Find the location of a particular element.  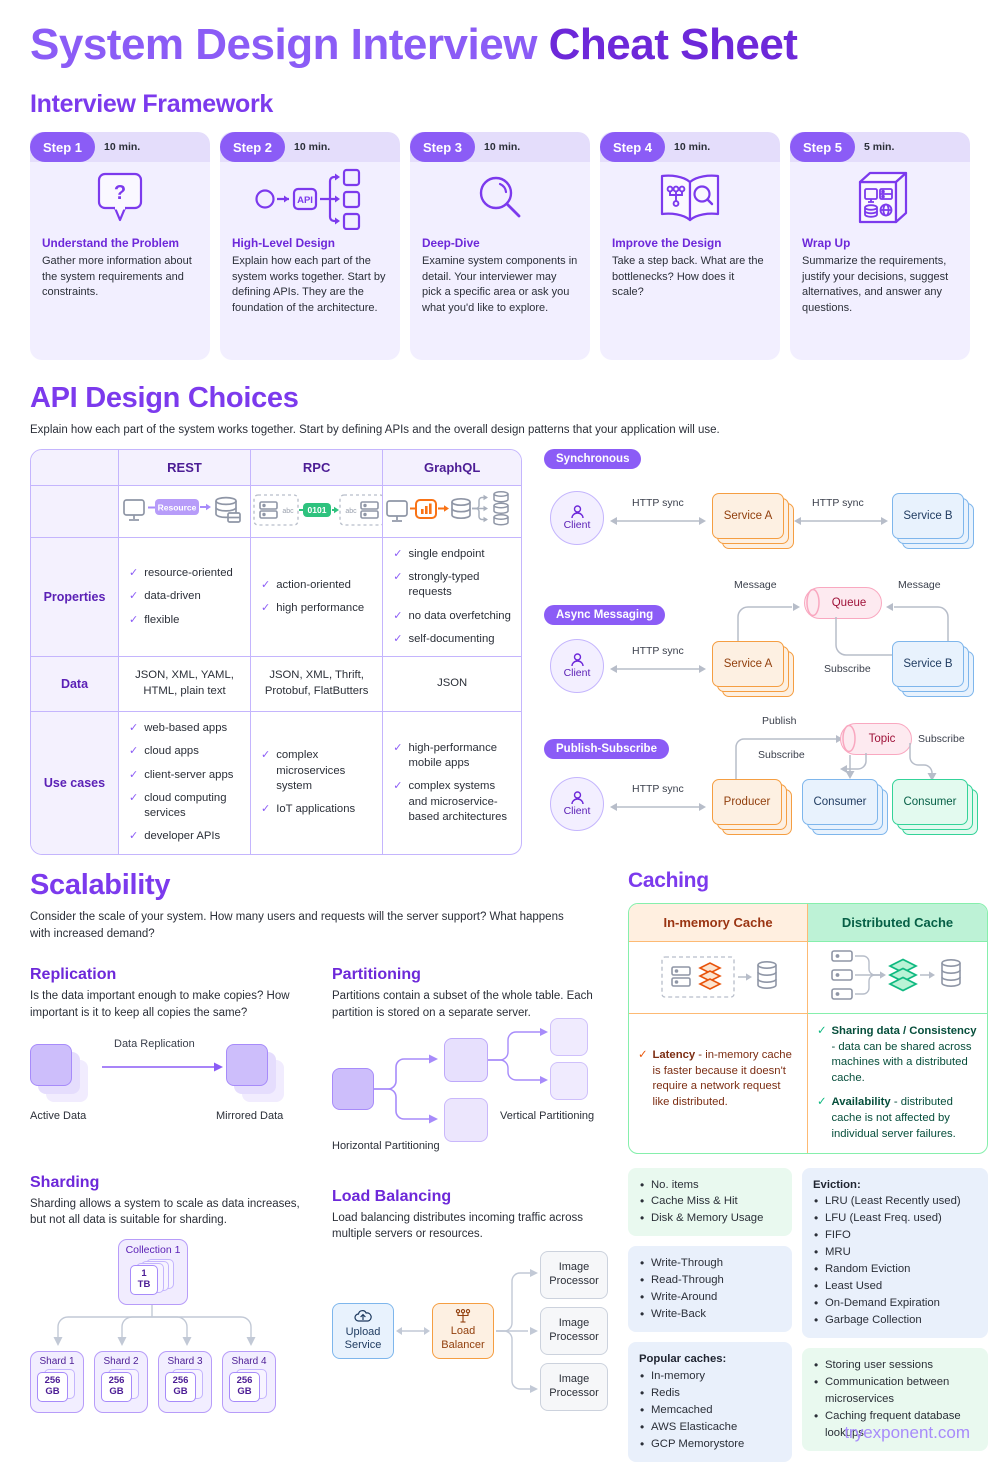

note-bold: Sharing data / Consistency is located at coordinates (904, 1030).